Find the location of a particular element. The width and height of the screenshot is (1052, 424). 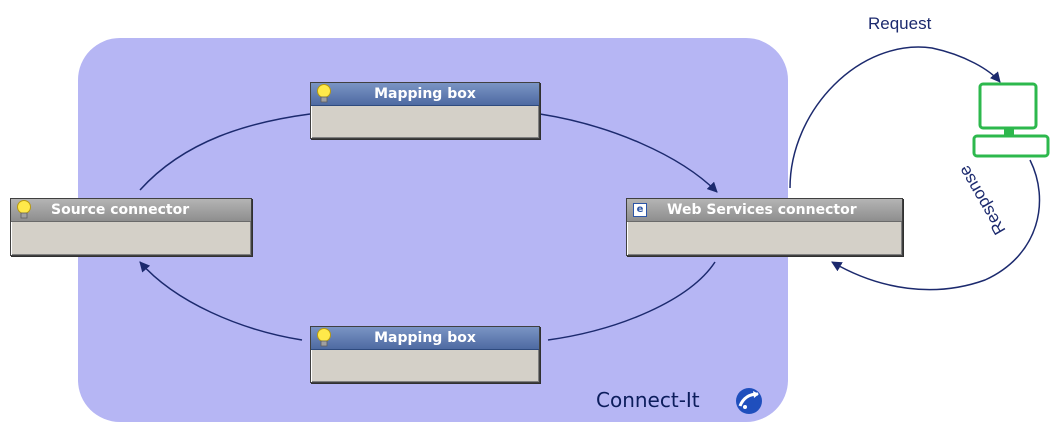

request-label: Request is located at coordinates (900, 23).